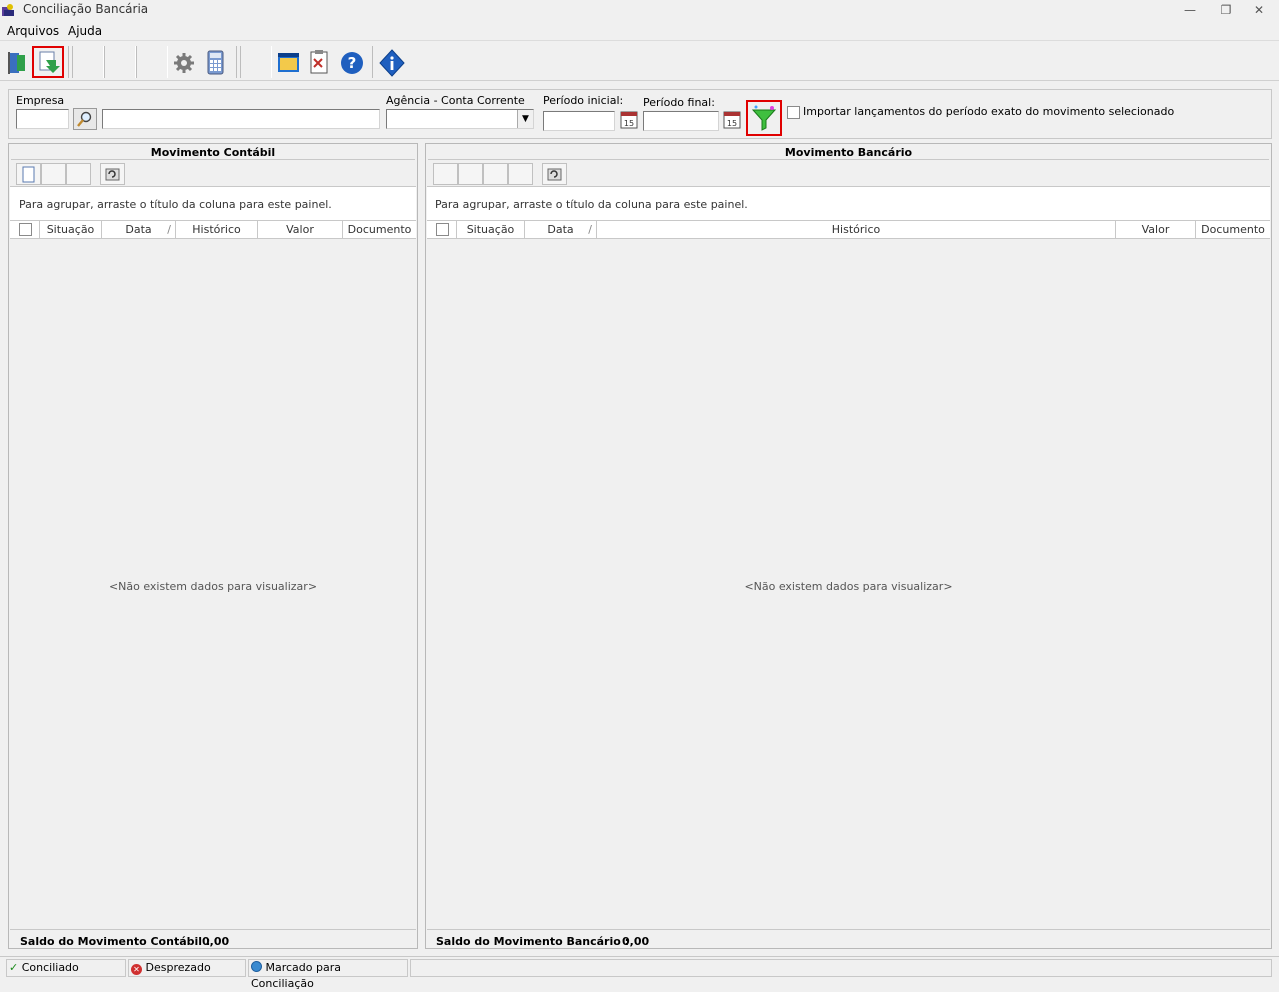 The height and width of the screenshot is (992, 1279). Describe the element at coordinates (460, 119) in the screenshot. I see `agencia-select: ▼` at that location.